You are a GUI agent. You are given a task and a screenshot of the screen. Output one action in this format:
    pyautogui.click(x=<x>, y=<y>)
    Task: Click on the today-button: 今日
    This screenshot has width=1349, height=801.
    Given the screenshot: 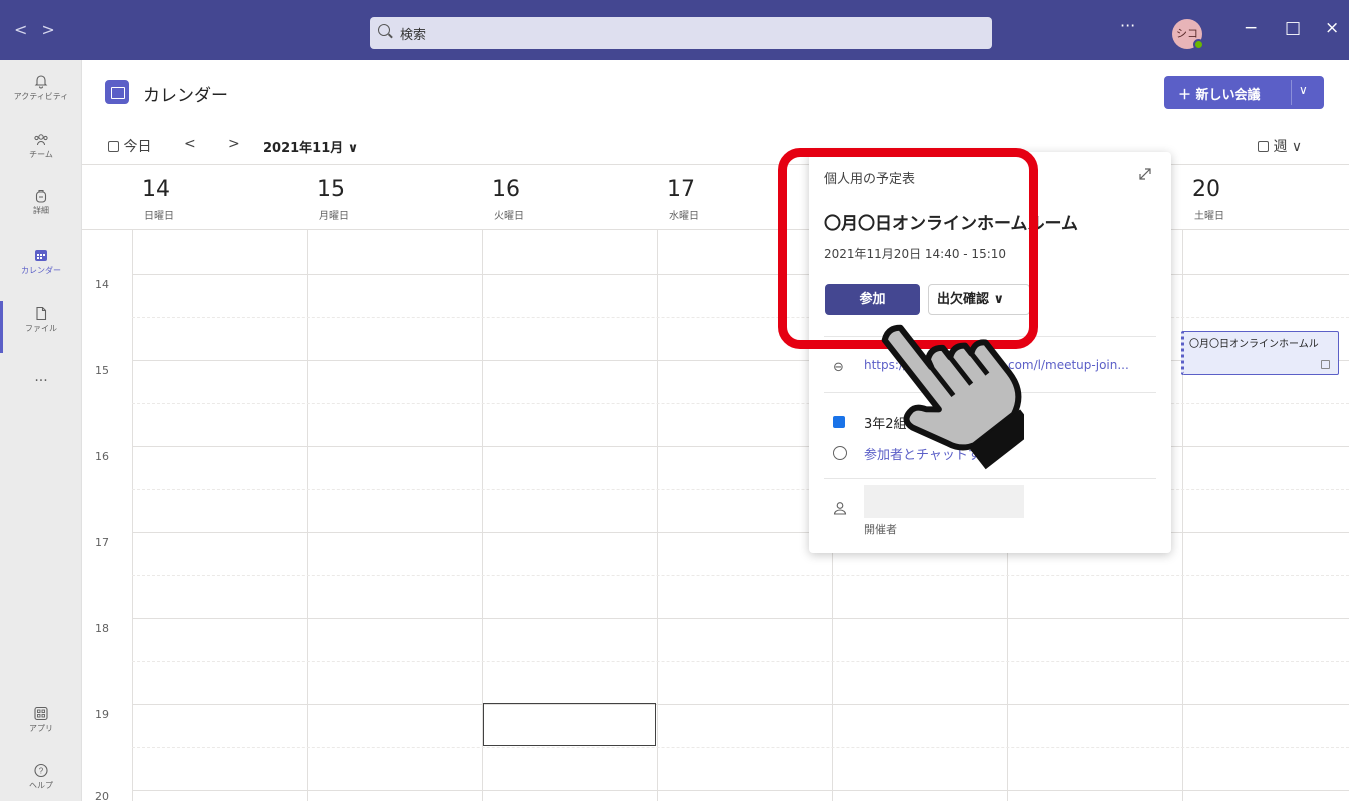 What is the action you would take?
    pyautogui.click(x=129, y=146)
    